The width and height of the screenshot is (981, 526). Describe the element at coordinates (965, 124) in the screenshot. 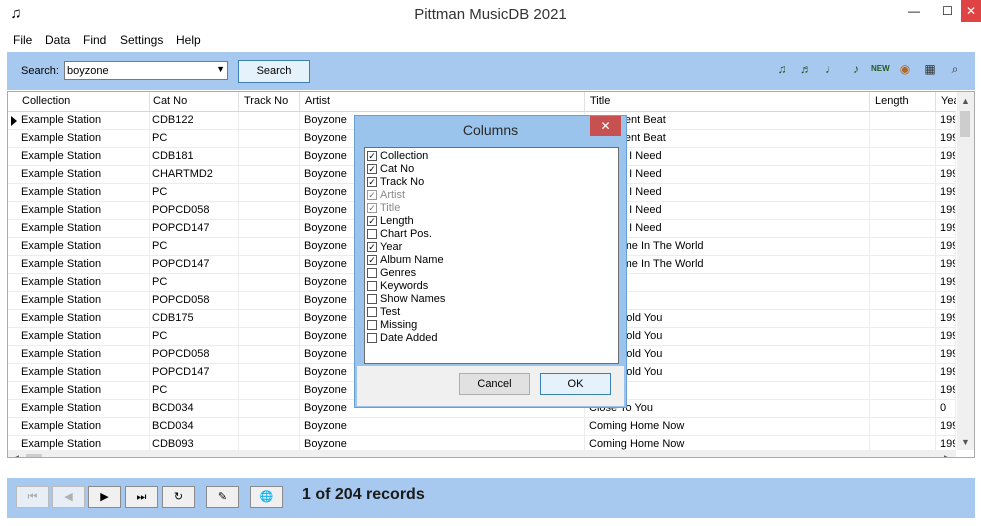

I see `vertical-scroll-thumb` at that location.